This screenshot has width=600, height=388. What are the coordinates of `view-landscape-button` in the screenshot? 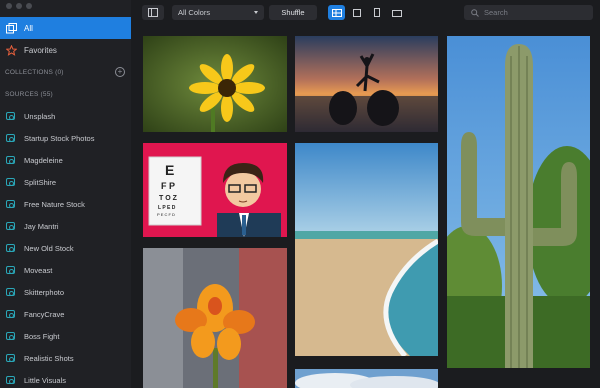 It's located at (396, 12).